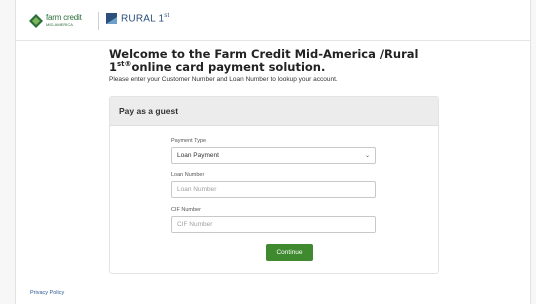 The height and width of the screenshot is (304, 536). I want to click on site-header: farm credit MID-AMERICA RURAL 1st, so click(273, 20).